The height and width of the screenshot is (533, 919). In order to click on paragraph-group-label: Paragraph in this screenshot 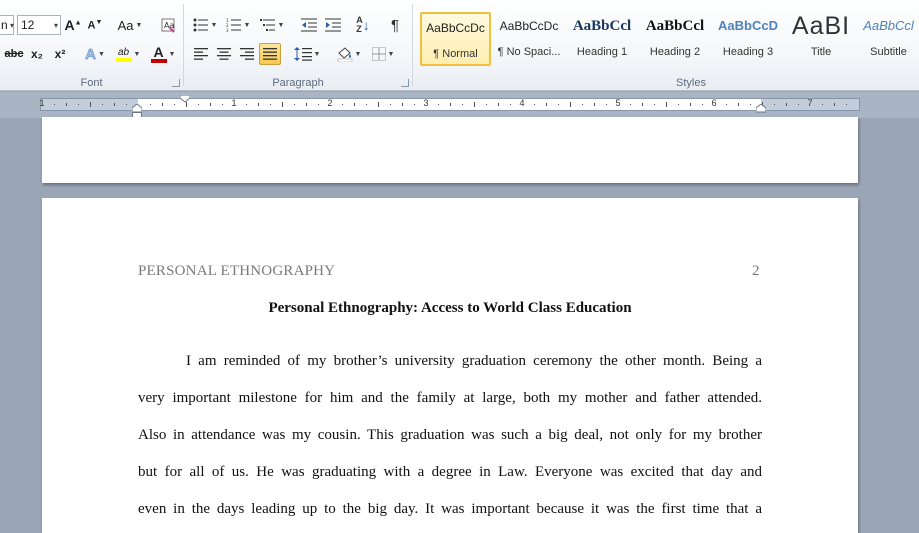, I will do `click(298, 83)`.